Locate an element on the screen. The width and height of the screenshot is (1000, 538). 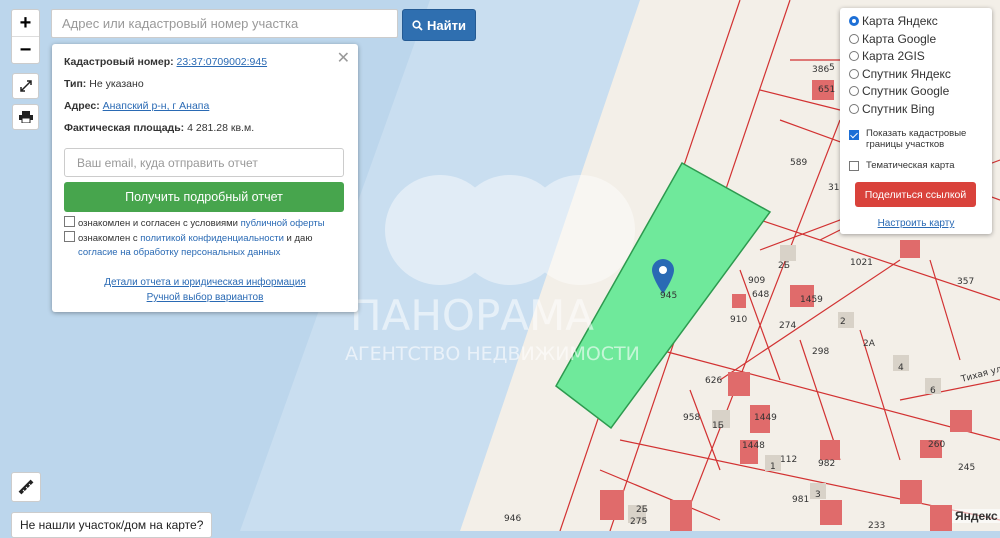
layer-label: Спутник Яндекс is located at coordinates (906, 74).